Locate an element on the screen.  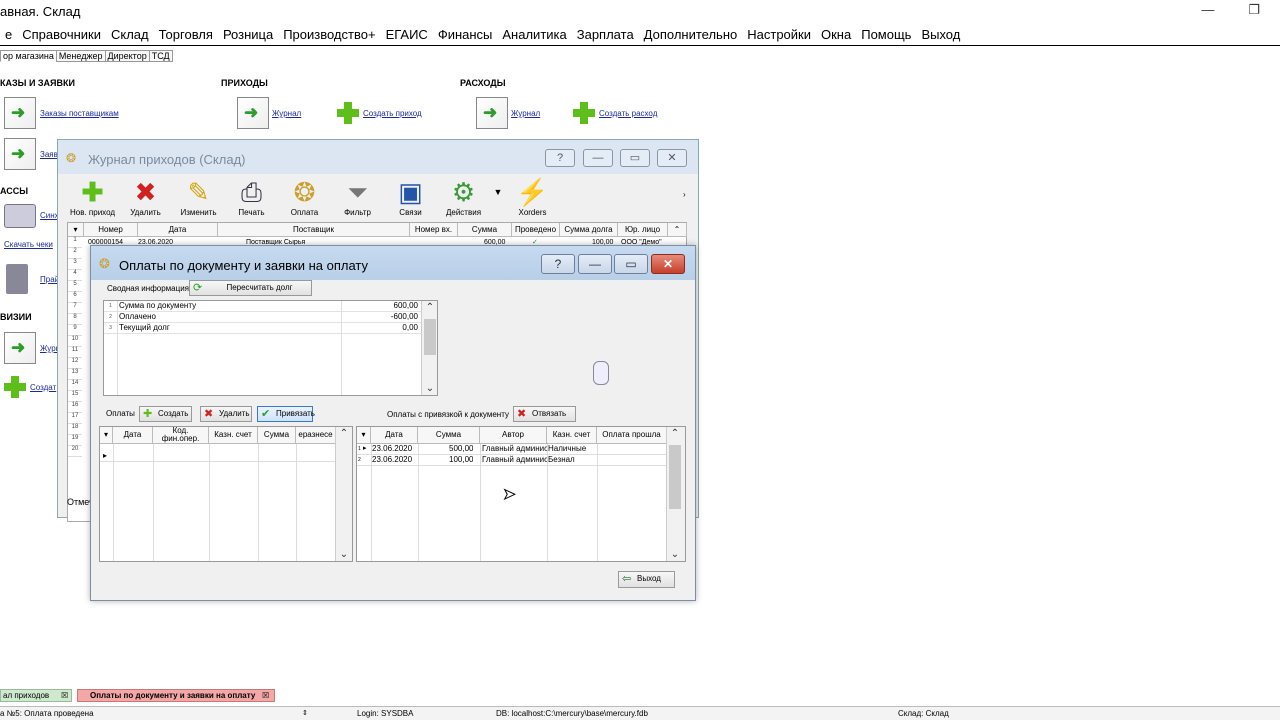
incoming-journal-icon is located at coordinates (253, 113).